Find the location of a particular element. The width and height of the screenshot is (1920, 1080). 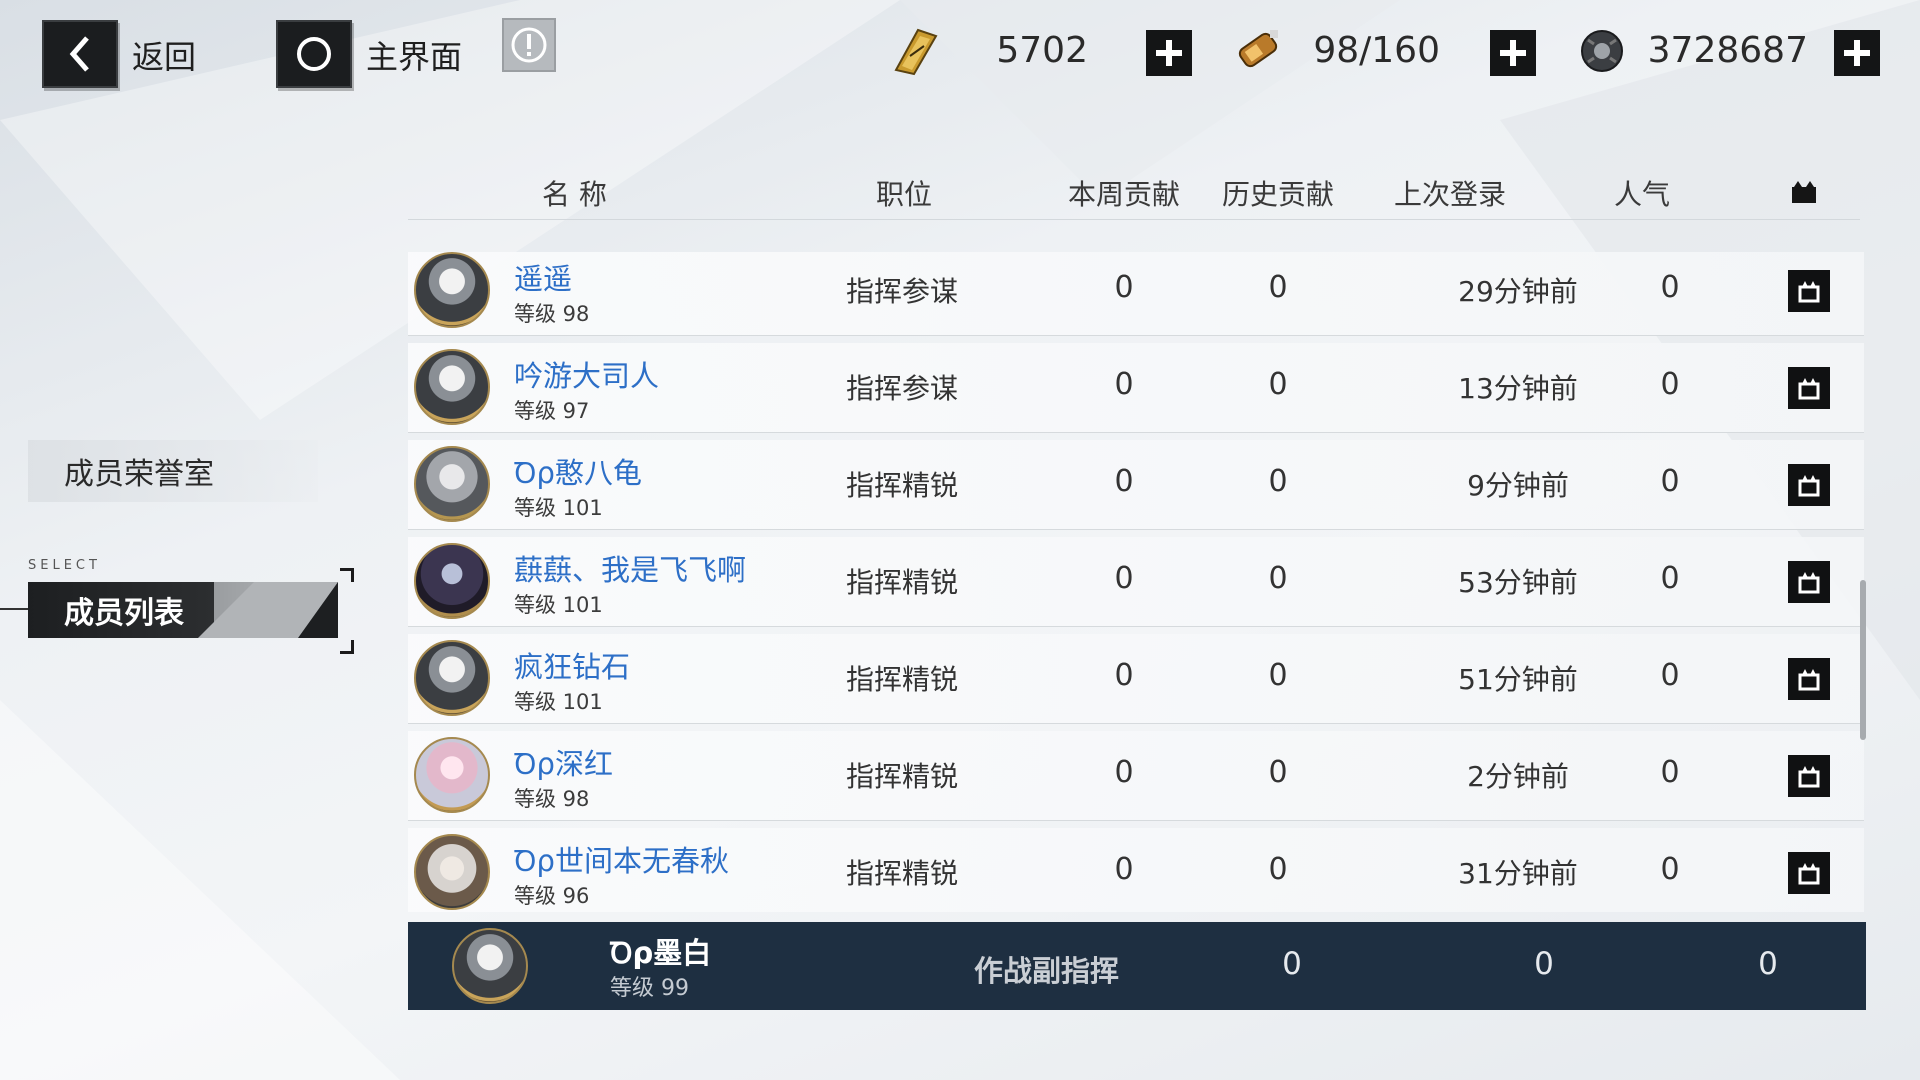

member-name: 遥遥 is located at coordinates (543, 277).